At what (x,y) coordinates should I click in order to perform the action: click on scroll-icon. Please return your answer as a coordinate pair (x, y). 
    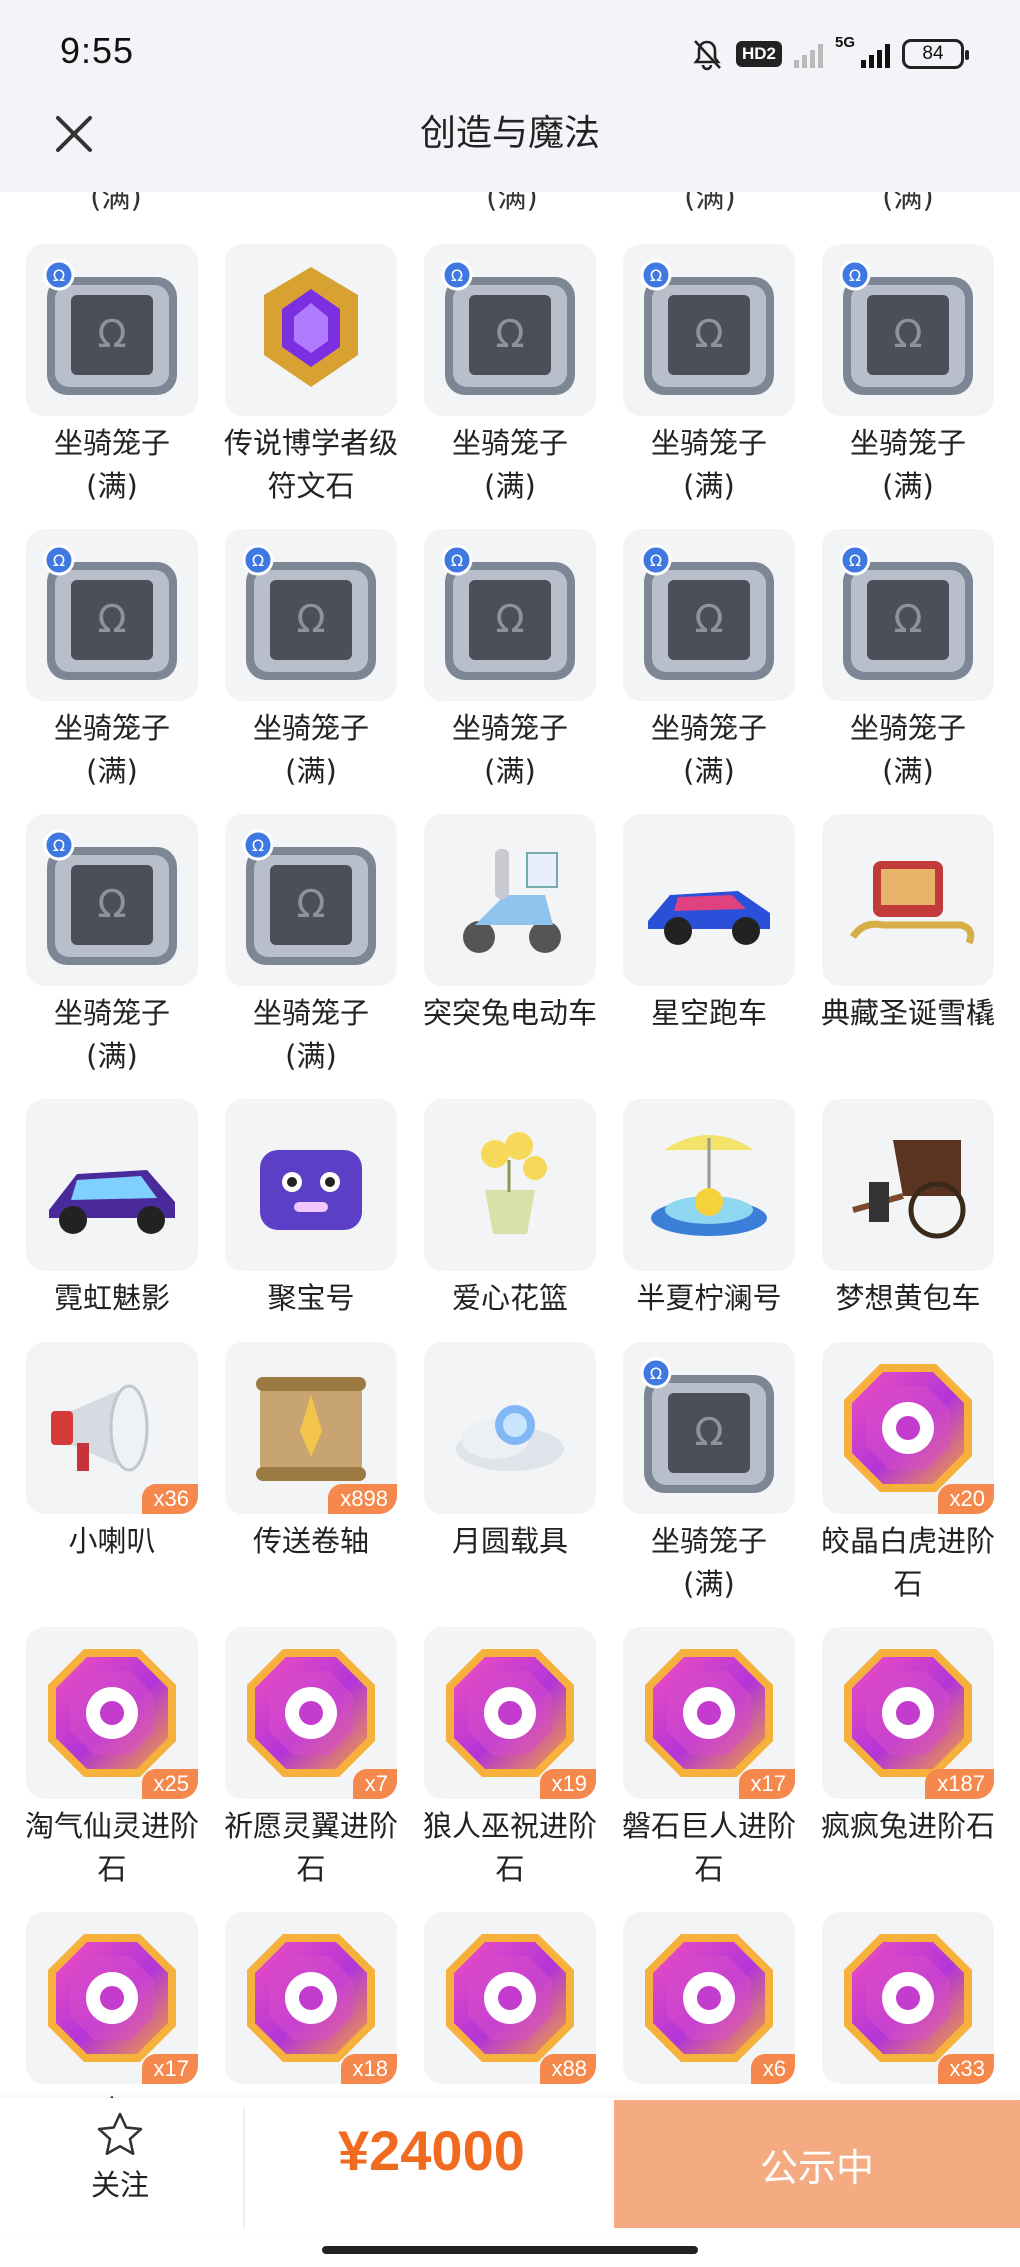
    Looking at the image, I should click on (311, 1428).